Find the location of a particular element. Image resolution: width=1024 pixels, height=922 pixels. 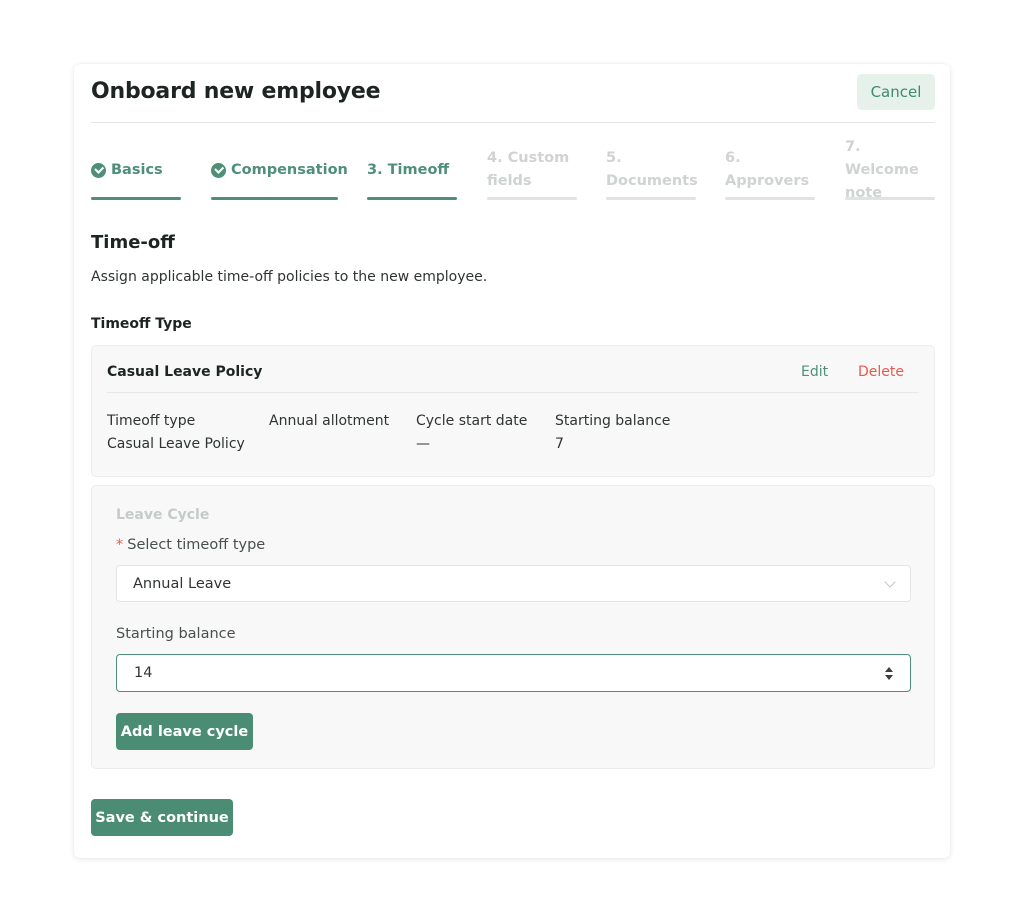

policy-column-starting-balance: Starting balance 7 is located at coordinates (612, 433).